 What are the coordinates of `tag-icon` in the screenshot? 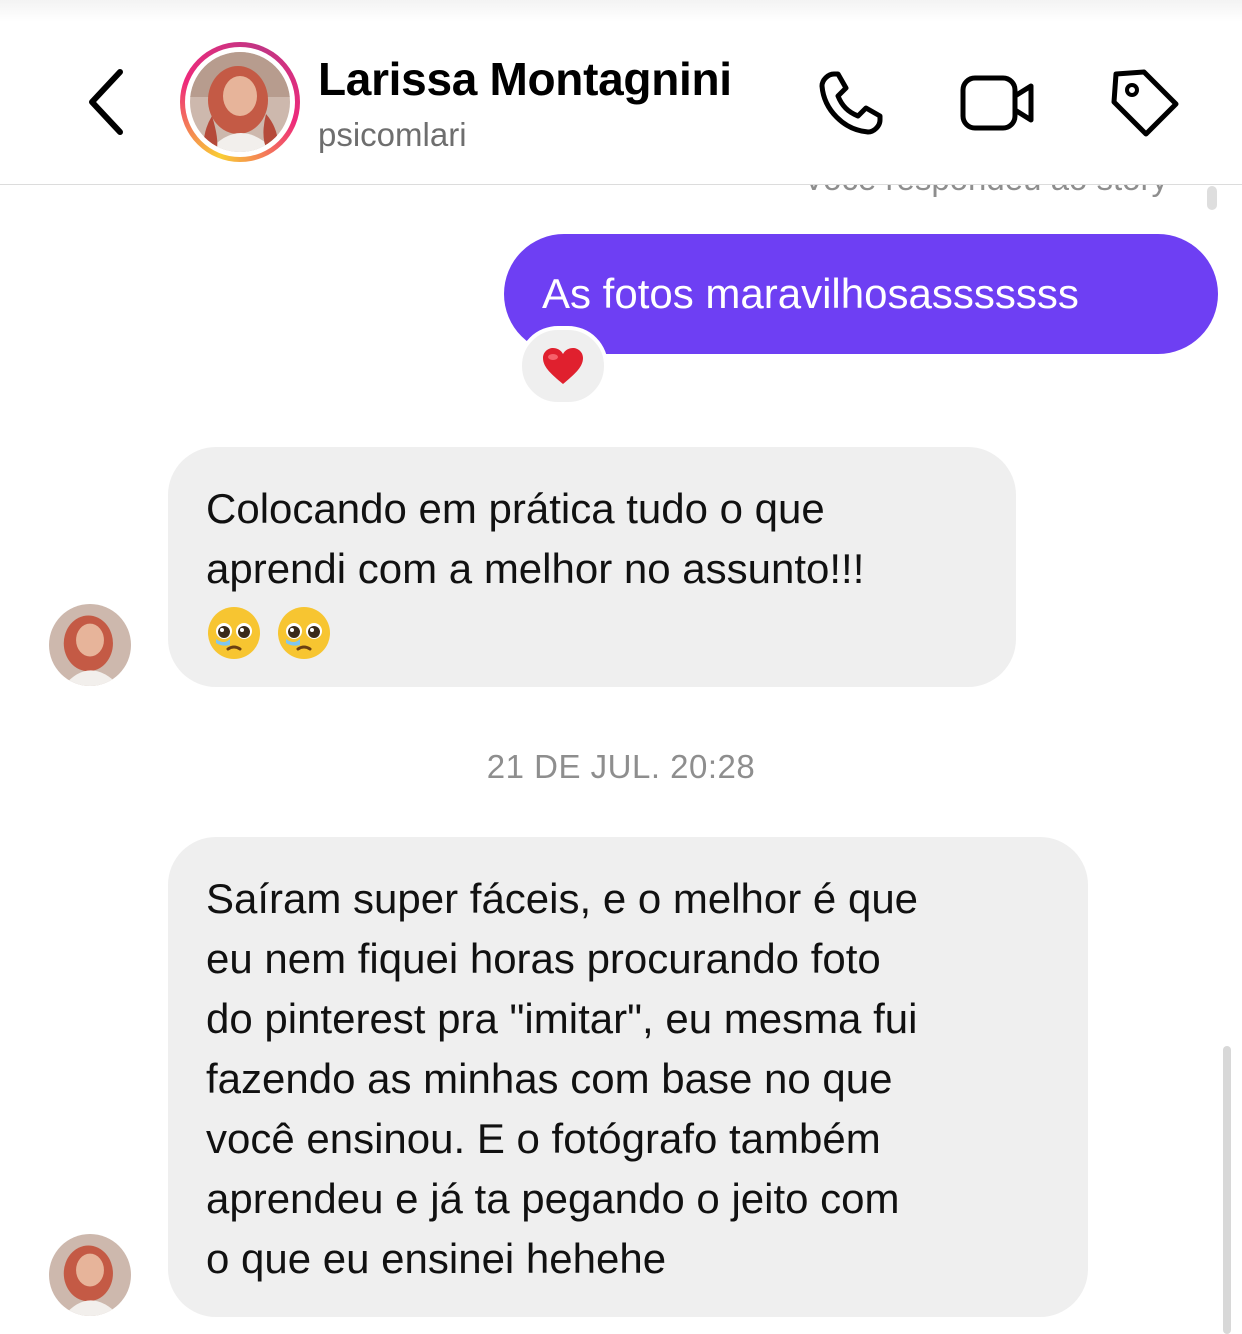 It's located at (1145, 103).